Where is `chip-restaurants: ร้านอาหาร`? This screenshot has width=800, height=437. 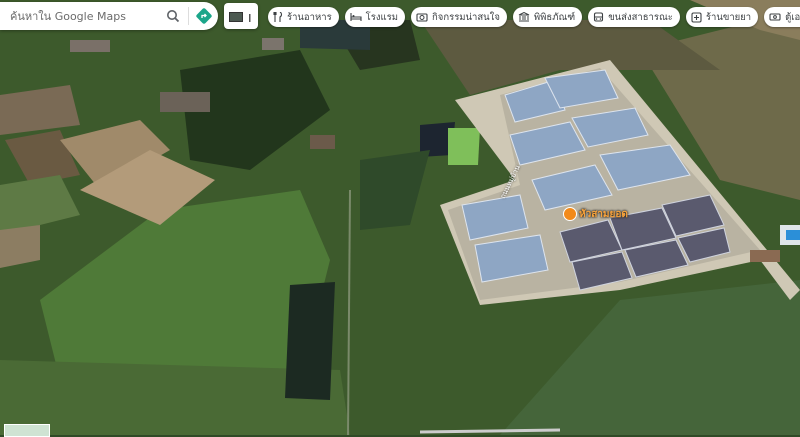
chip-restaurants: ร้านอาหาร is located at coordinates (303, 17).